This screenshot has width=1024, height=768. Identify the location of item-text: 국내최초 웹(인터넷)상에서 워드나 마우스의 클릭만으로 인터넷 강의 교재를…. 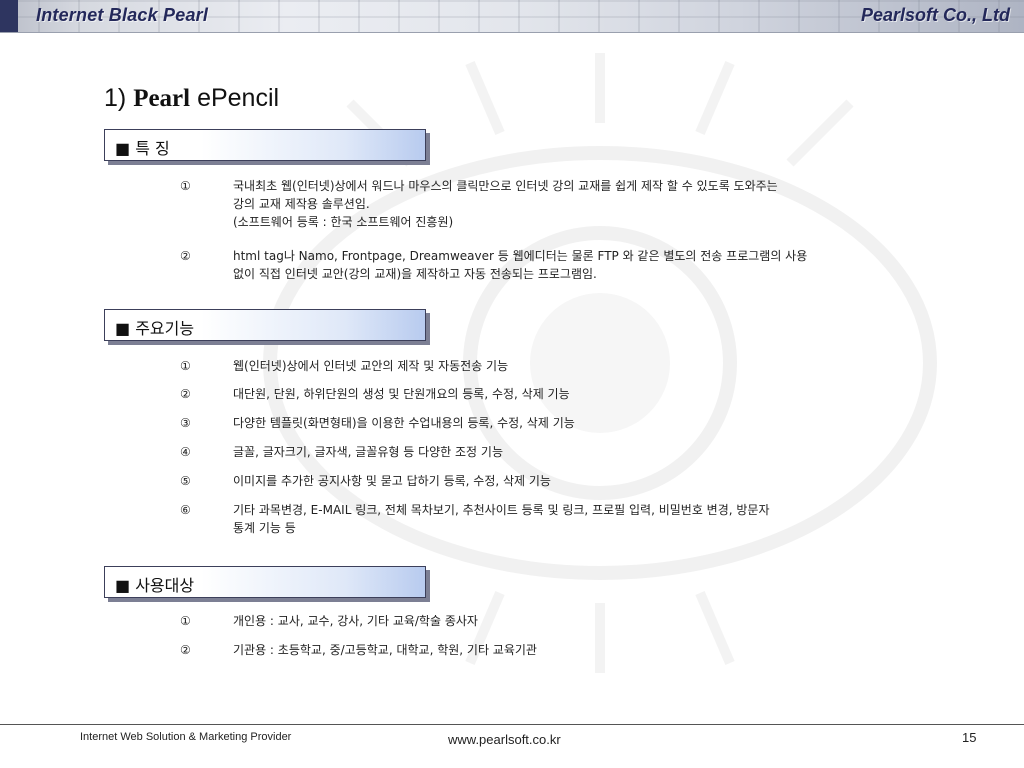
(583, 204).